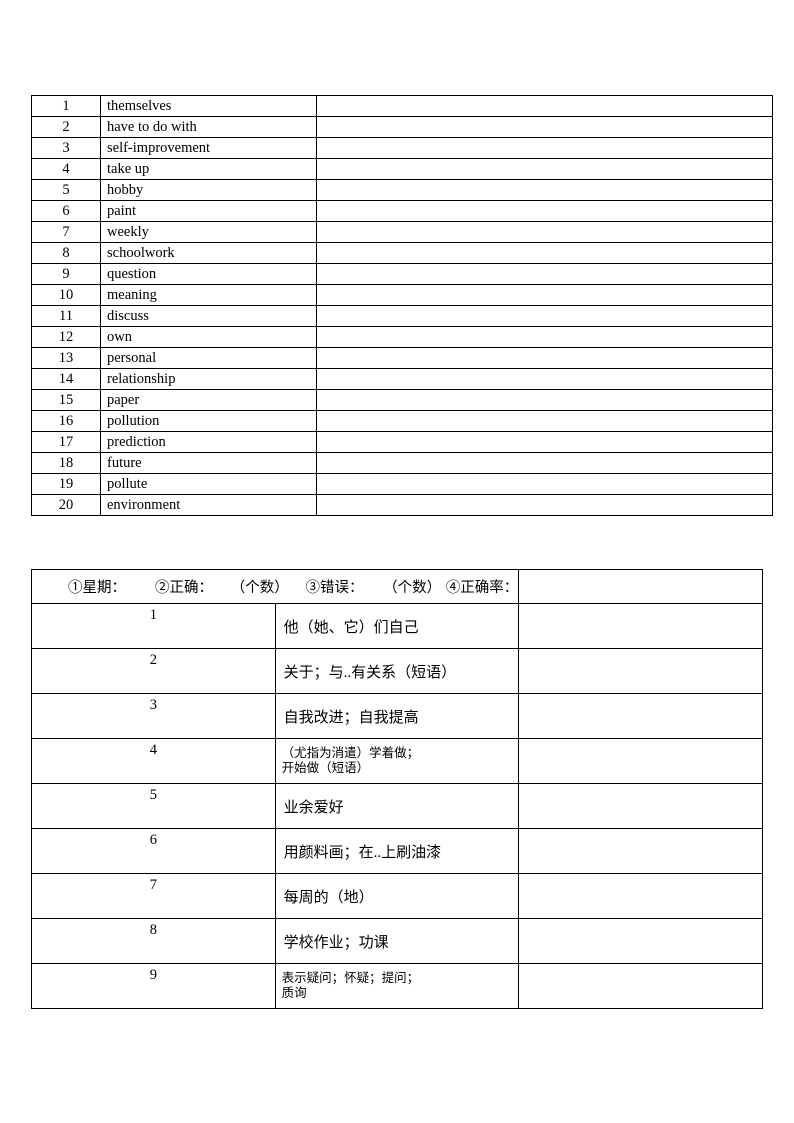 The height and width of the screenshot is (1123, 794). I want to click on table-row: 3 self-improvement, so click(402, 148).